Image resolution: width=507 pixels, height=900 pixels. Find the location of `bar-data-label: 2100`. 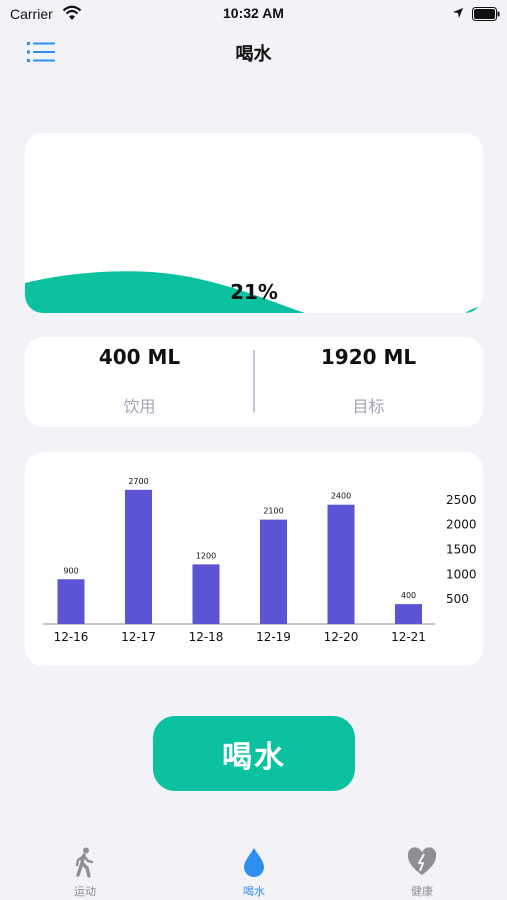

bar-data-label: 2100 is located at coordinates (273, 511).